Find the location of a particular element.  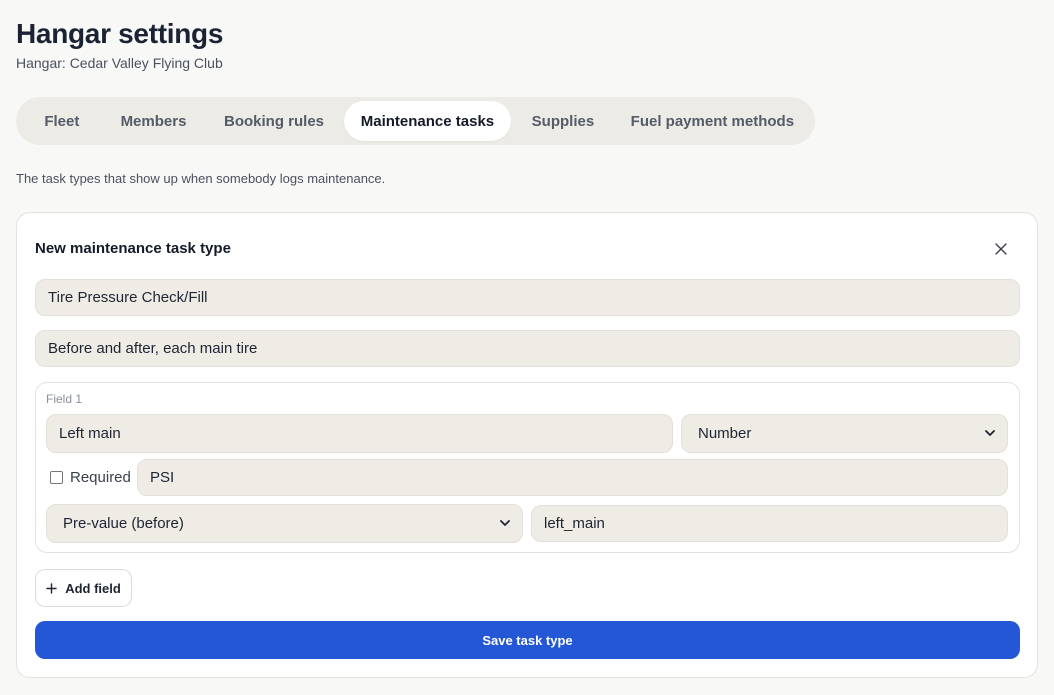

field-unit-value: PSI is located at coordinates (162, 477).